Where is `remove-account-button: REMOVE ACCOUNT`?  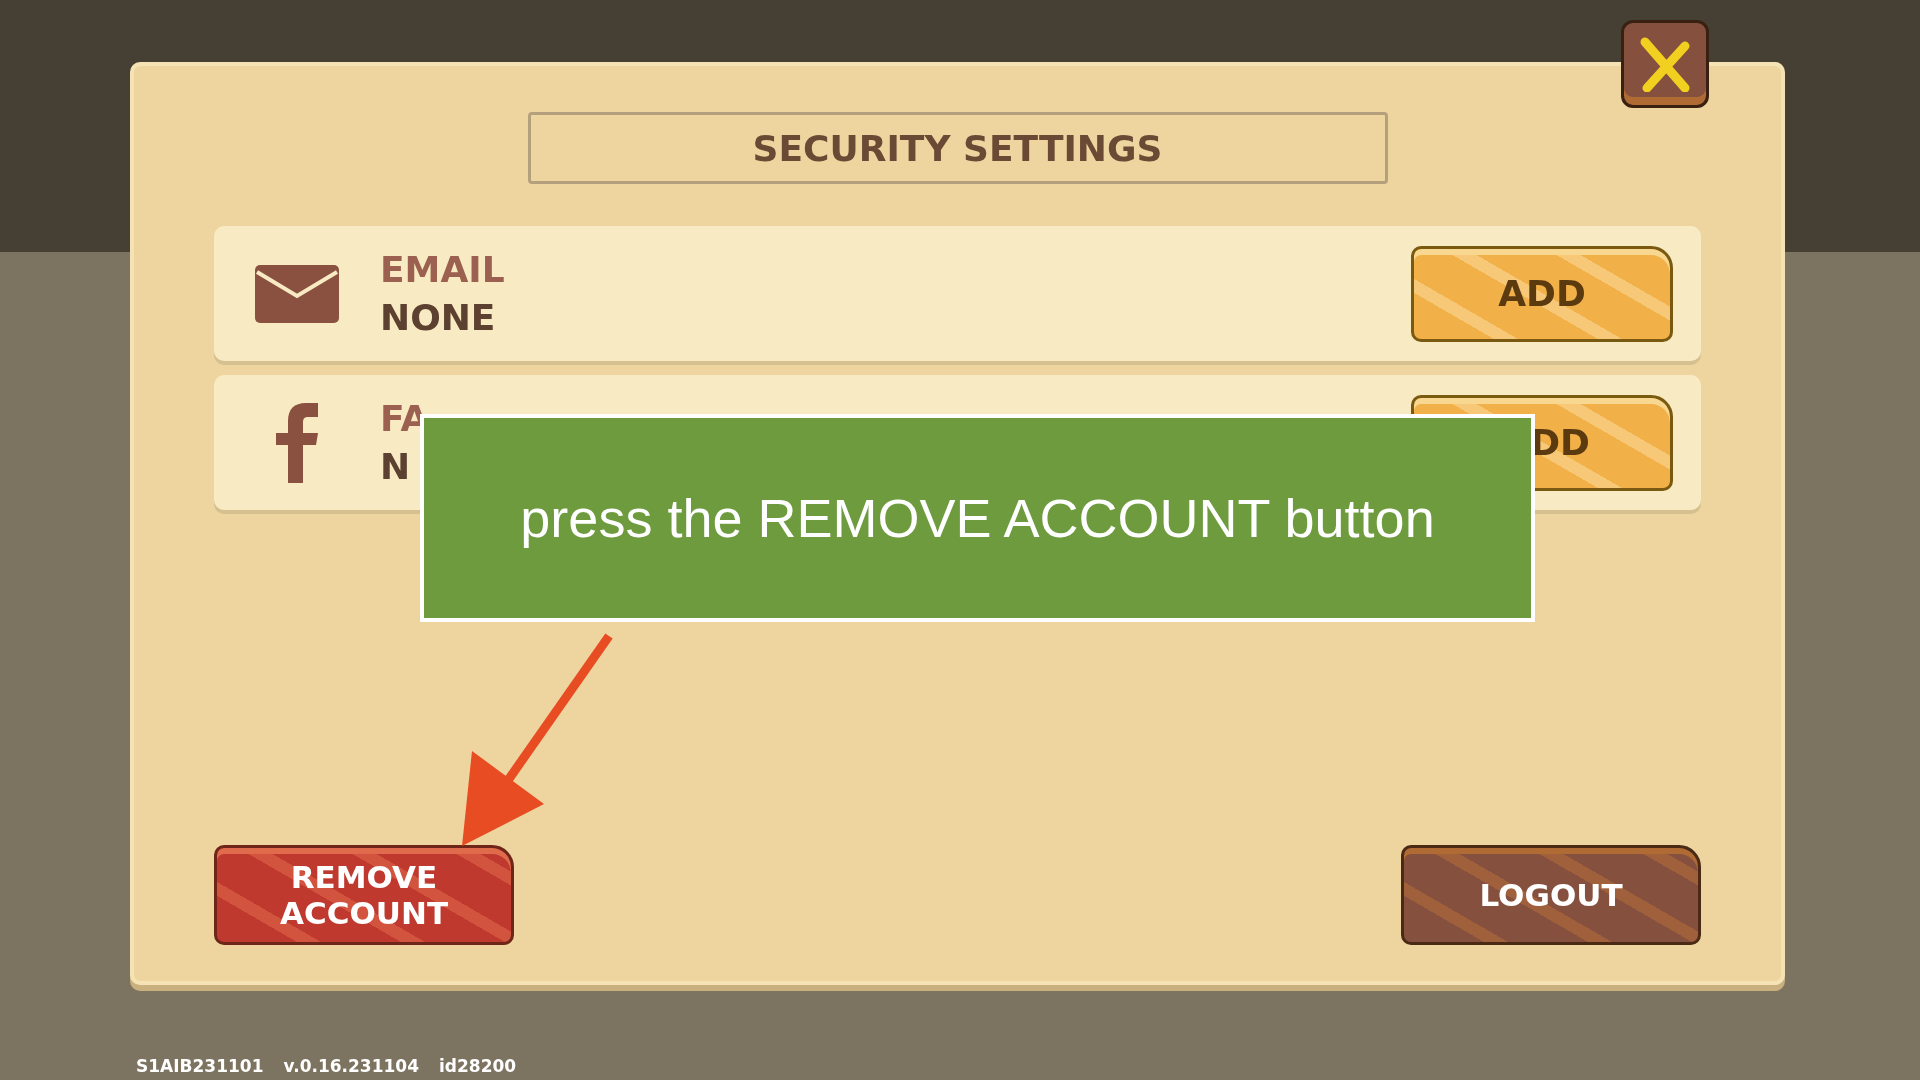 remove-account-button: REMOVE ACCOUNT is located at coordinates (364, 895).